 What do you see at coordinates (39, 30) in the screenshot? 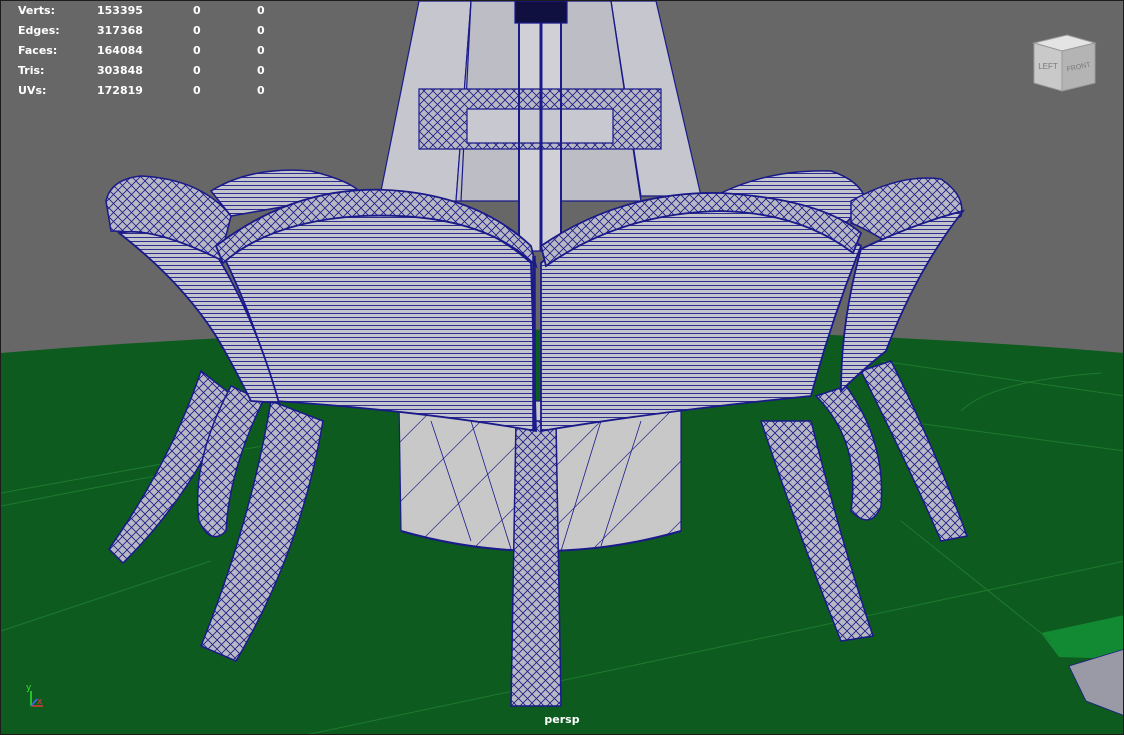
I see `hud-label: Edges:` at bounding box center [39, 30].